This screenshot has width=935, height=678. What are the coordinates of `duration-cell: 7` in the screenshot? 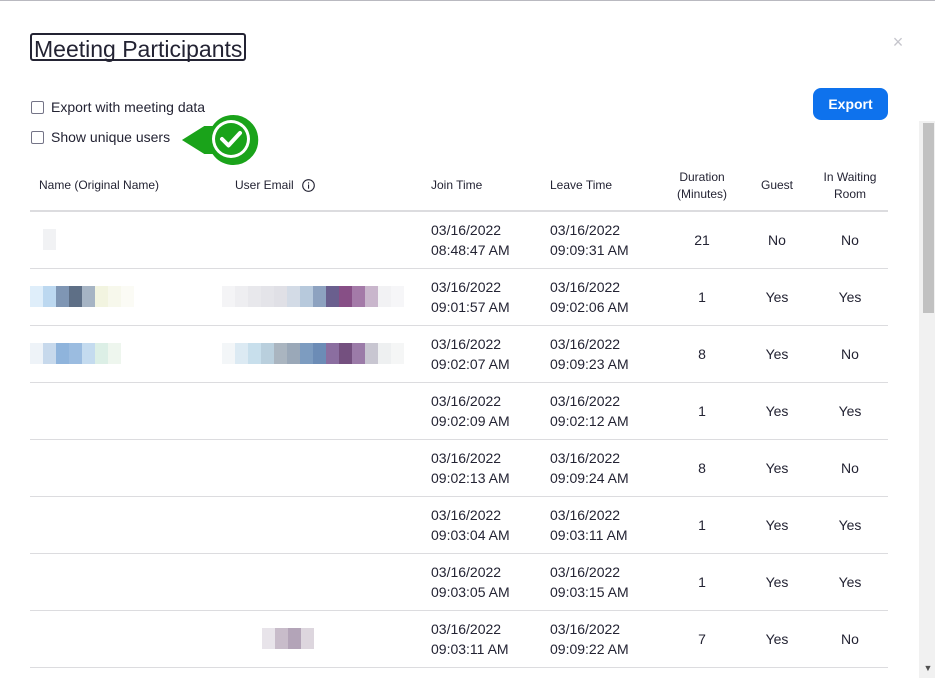 It's located at (702, 639).